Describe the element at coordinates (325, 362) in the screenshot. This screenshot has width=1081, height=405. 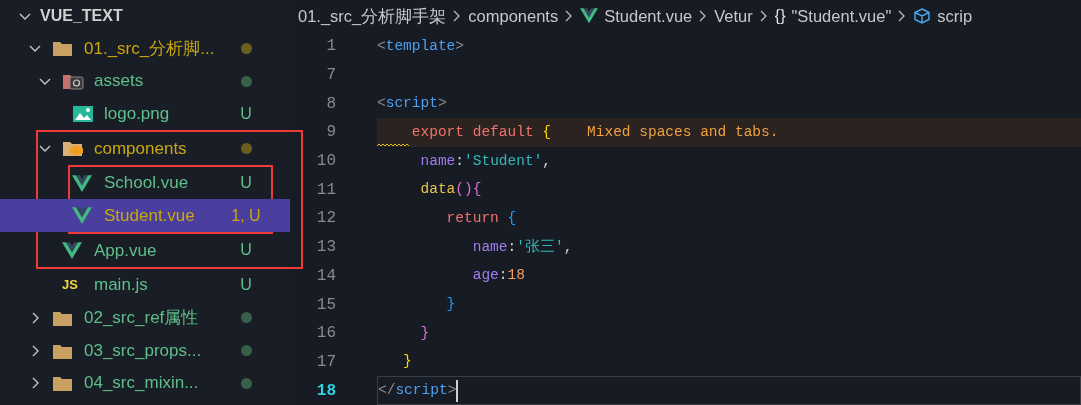
I see `line-number: 17` at that location.